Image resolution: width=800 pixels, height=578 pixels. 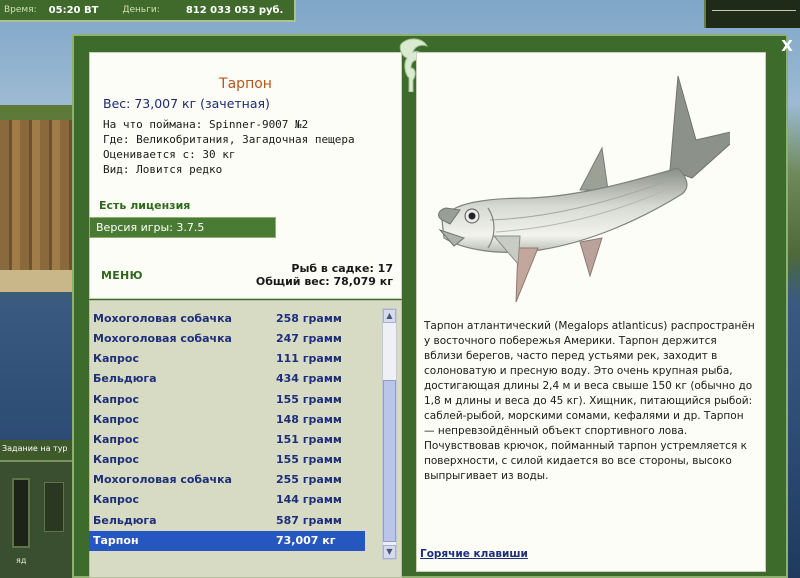 What do you see at coordinates (163, 169) in the screenshot?
I see `fish-kind: Вид: Ловится редко` at bounding box center [163, 169].